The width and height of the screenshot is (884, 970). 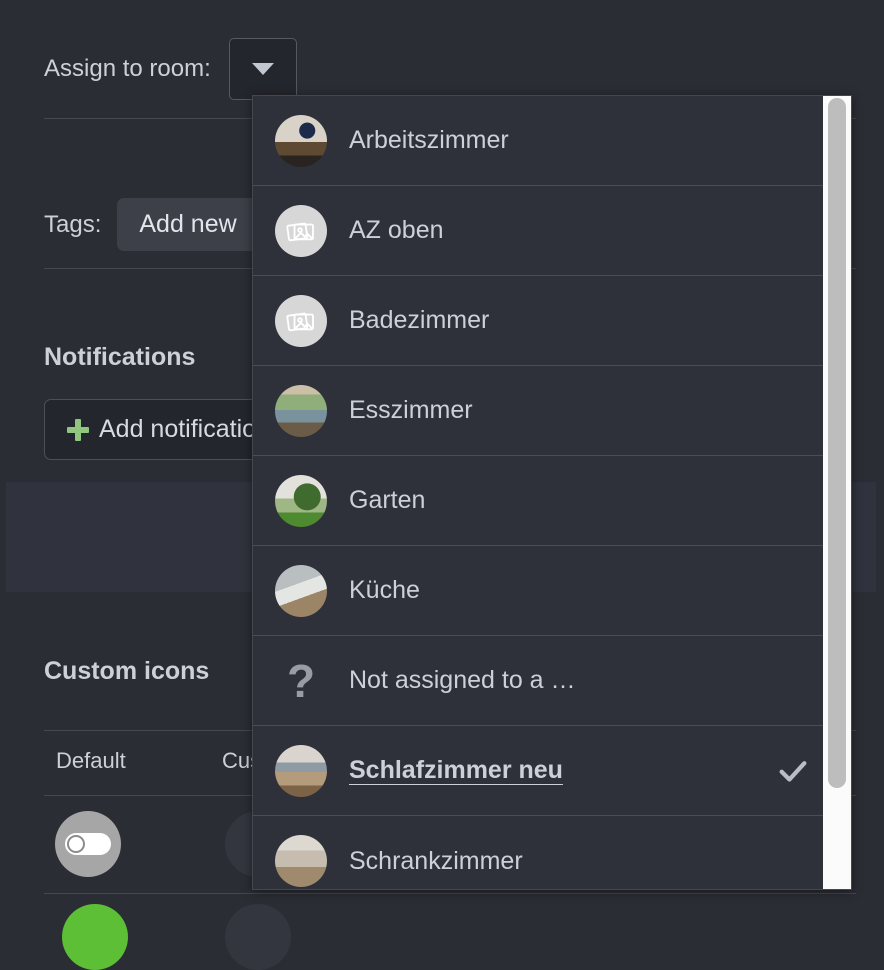 I want to click on dropdown-item-garten: Garten, so click(x=538, y=501).